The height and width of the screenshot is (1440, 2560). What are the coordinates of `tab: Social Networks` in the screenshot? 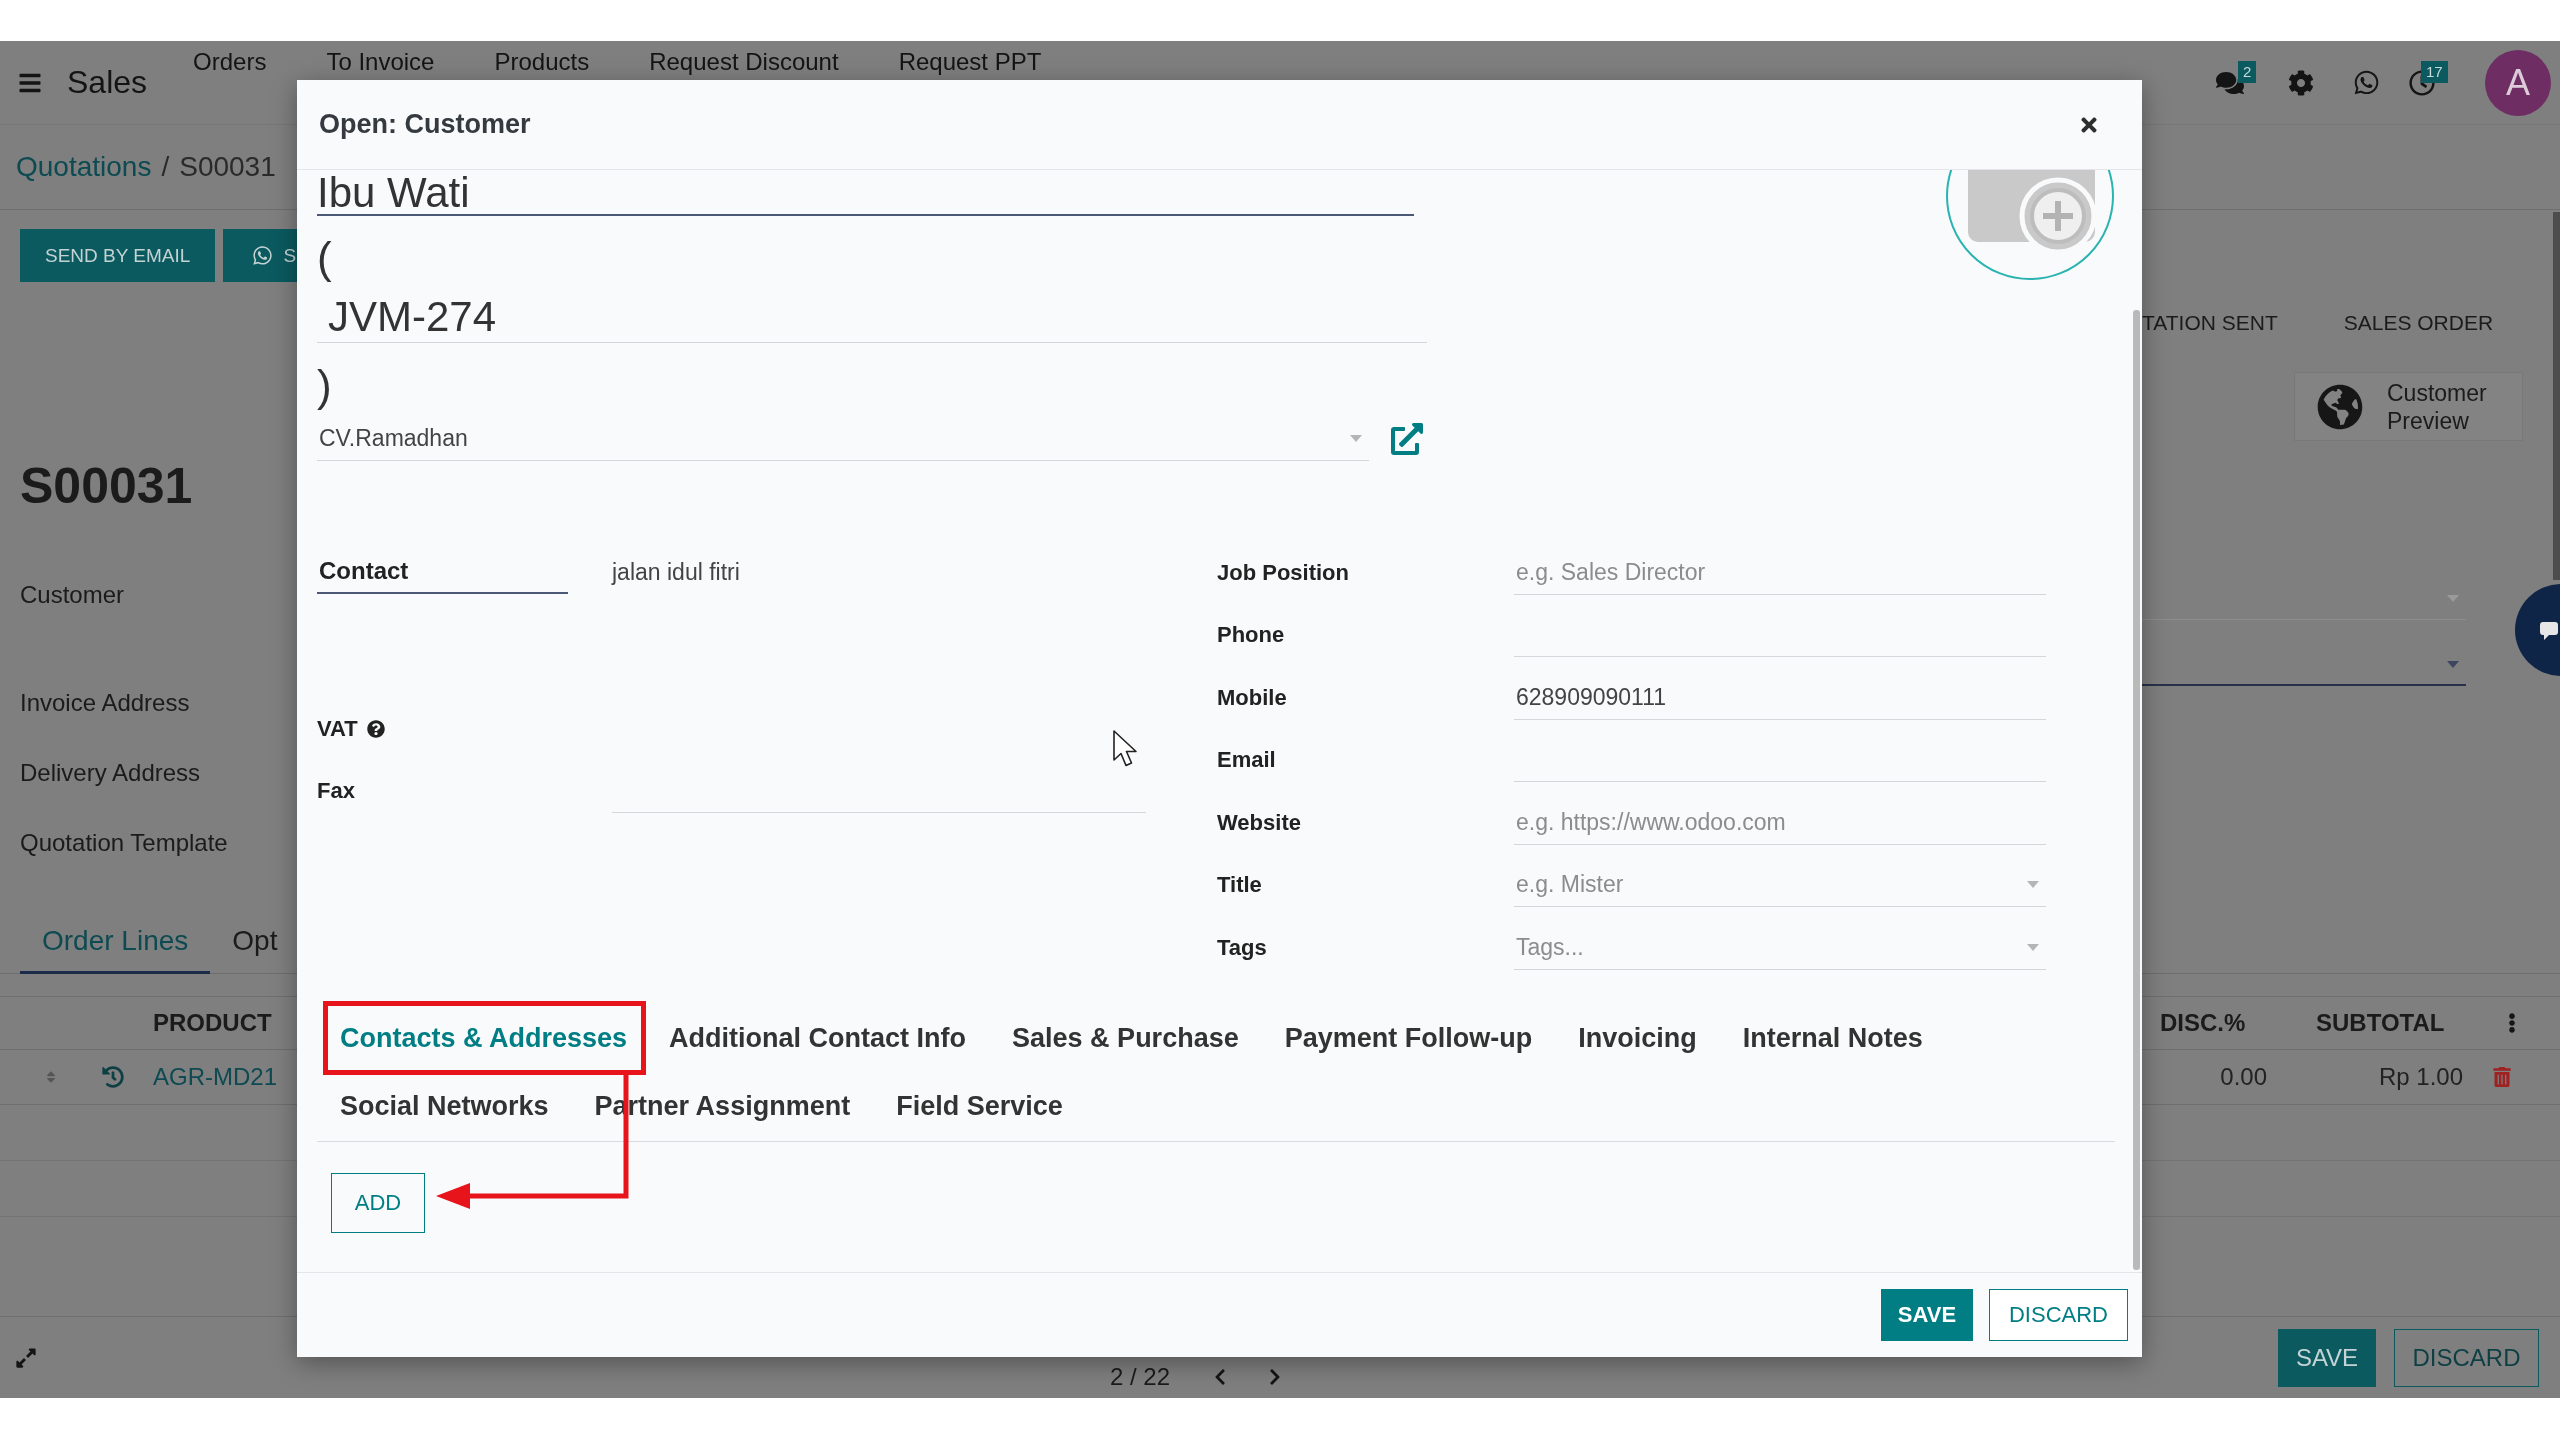 It's located at (444, 1105).